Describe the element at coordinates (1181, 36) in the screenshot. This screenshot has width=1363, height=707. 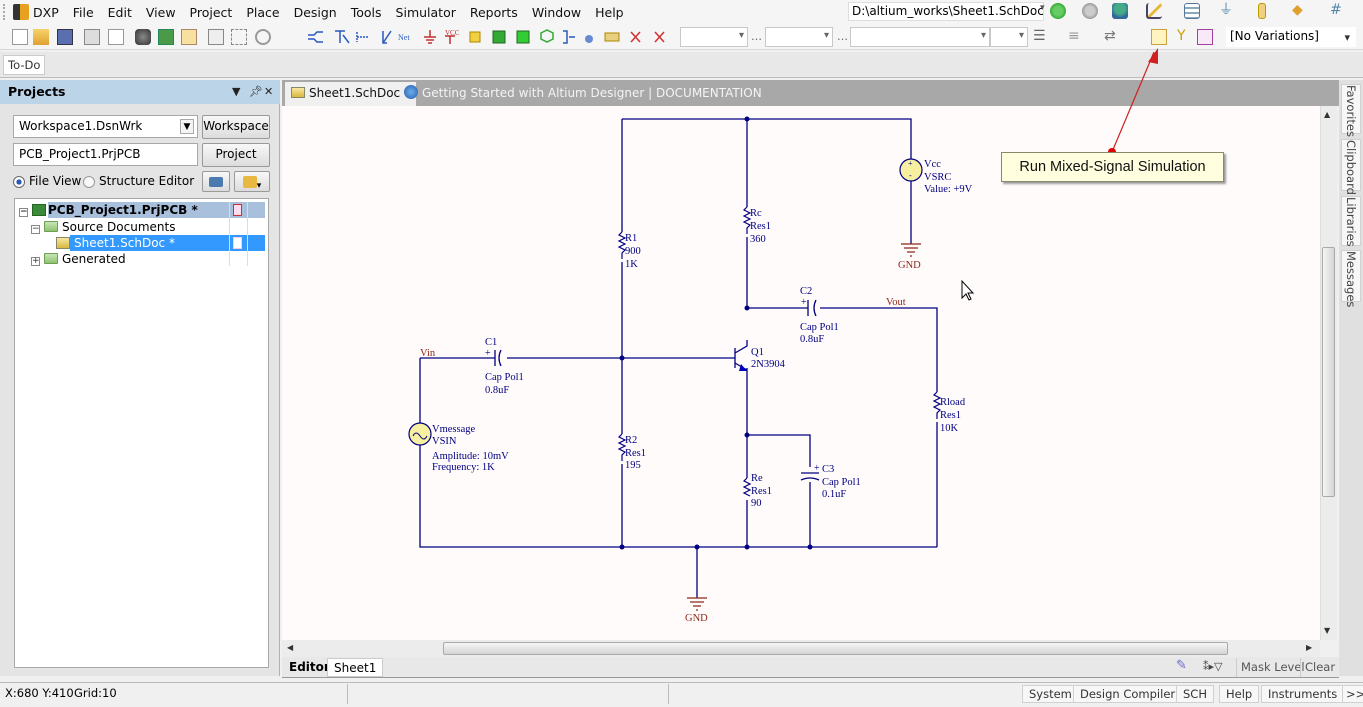
I see `probe-icon: Y` at that location.